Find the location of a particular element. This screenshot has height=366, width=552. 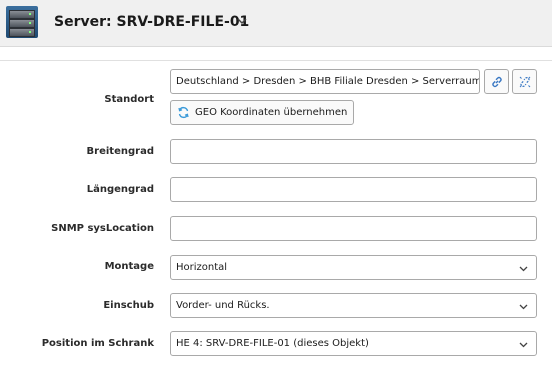

geo-coordinates-button: GEO Koordinaten übernehmen is located at coordinates (262, 112).